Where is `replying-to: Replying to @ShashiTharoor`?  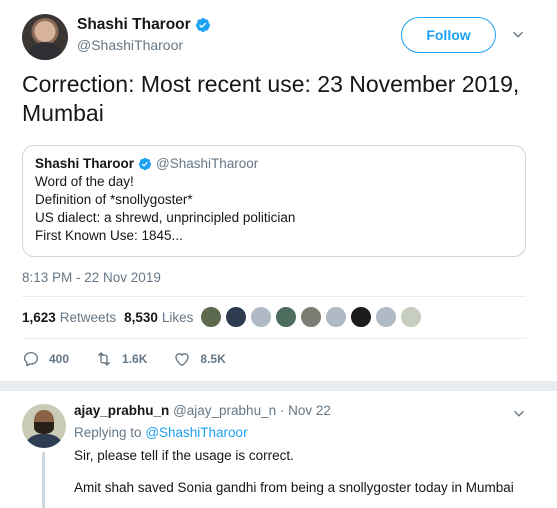
replying-to: Replying to @ShashiTharoor is located at coordinates (304, 433).